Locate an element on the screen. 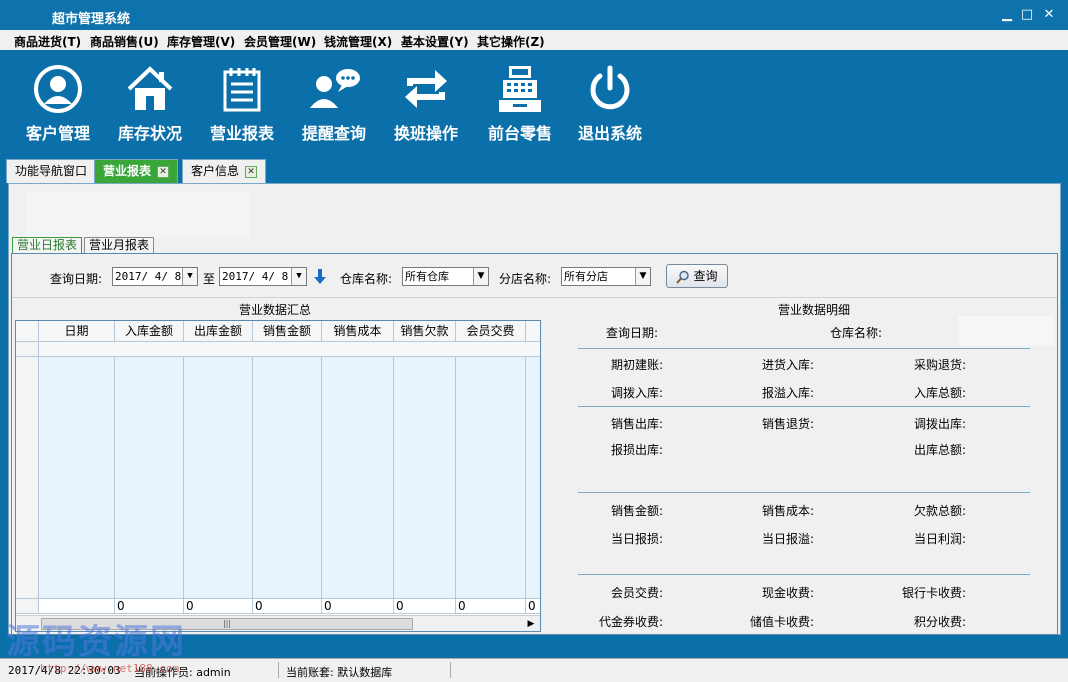 This screenshot has height=682, width=1068. query-button: 查询 is located at coordinates (697, 276).